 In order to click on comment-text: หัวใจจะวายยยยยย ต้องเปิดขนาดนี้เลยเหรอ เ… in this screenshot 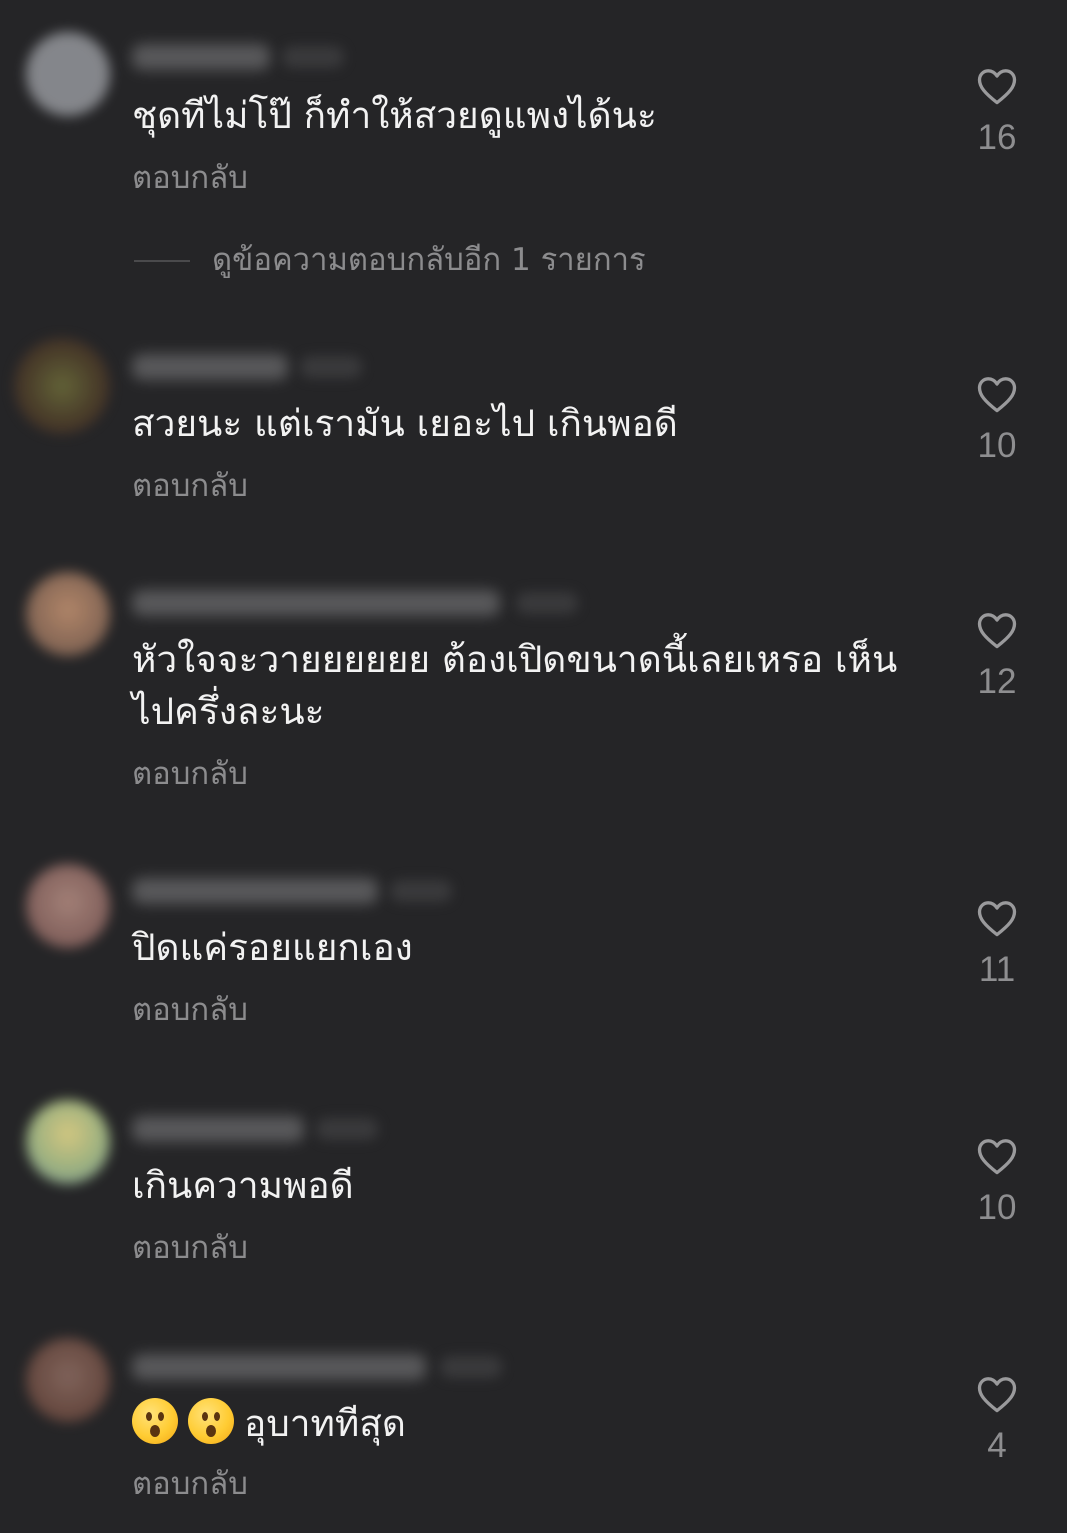, I will do `click(515, 685)`.